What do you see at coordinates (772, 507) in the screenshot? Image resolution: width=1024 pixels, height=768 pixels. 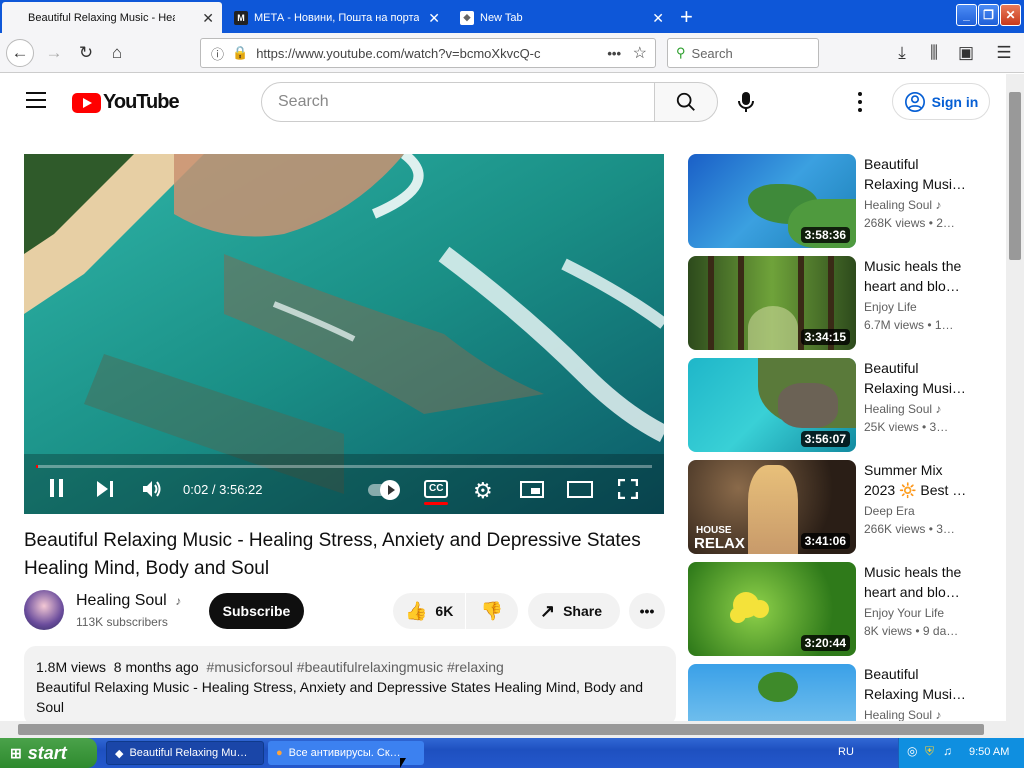 I see `video-thumbnail: HOUSE RELAX 3:41:06` at bounding box center [772, 507].